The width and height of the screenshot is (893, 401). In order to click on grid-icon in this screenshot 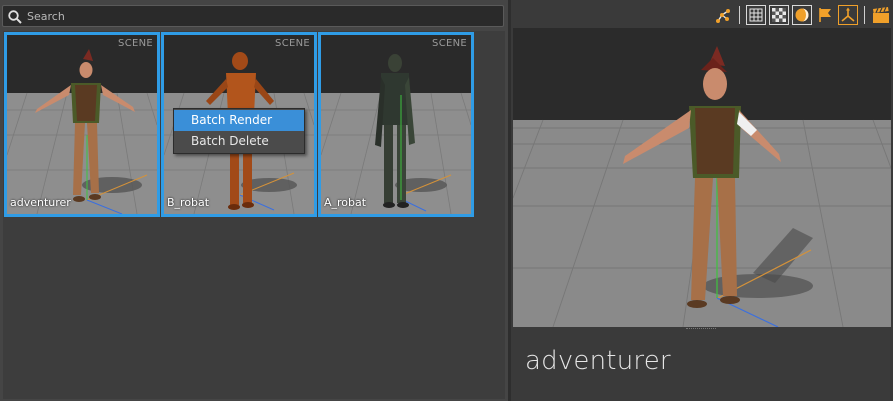, I will do `click(756, 15)`.